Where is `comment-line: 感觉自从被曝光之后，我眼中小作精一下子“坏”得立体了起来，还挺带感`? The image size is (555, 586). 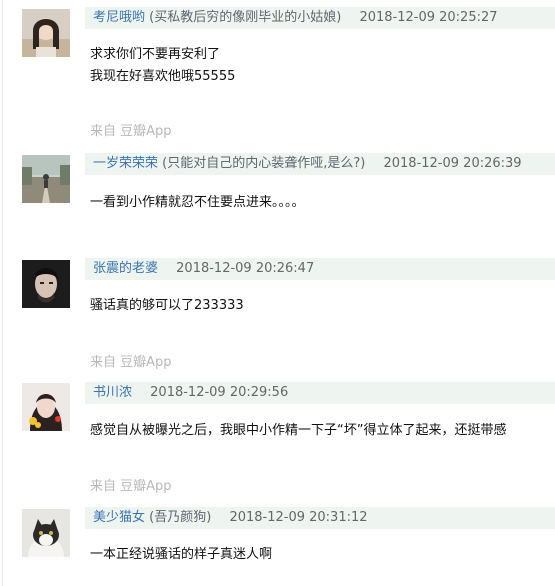
comment-line: 感觉自从被曝光之后，我眼中小作精一下子“坏”得立体了起来，还挺带感 is located at coordinates (298, 430).